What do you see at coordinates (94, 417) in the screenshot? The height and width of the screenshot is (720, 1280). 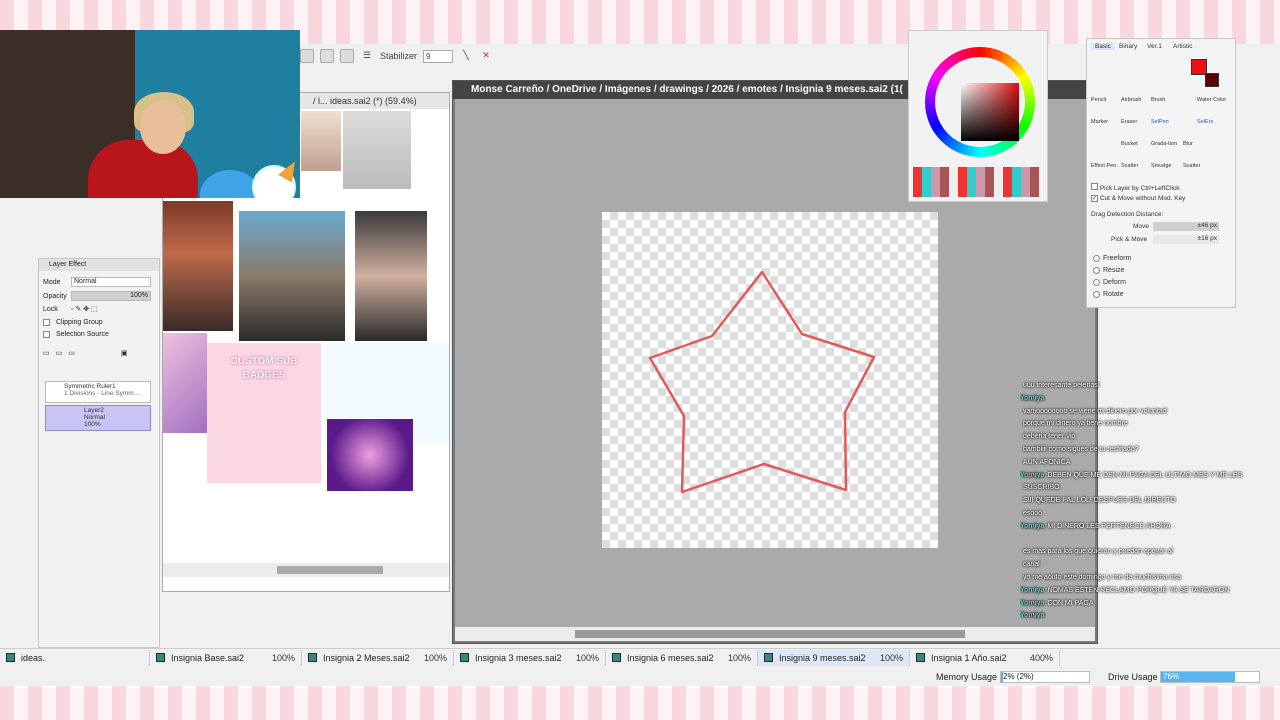 I see `layer2-mode: Normal` at bounding box center [94, 417].